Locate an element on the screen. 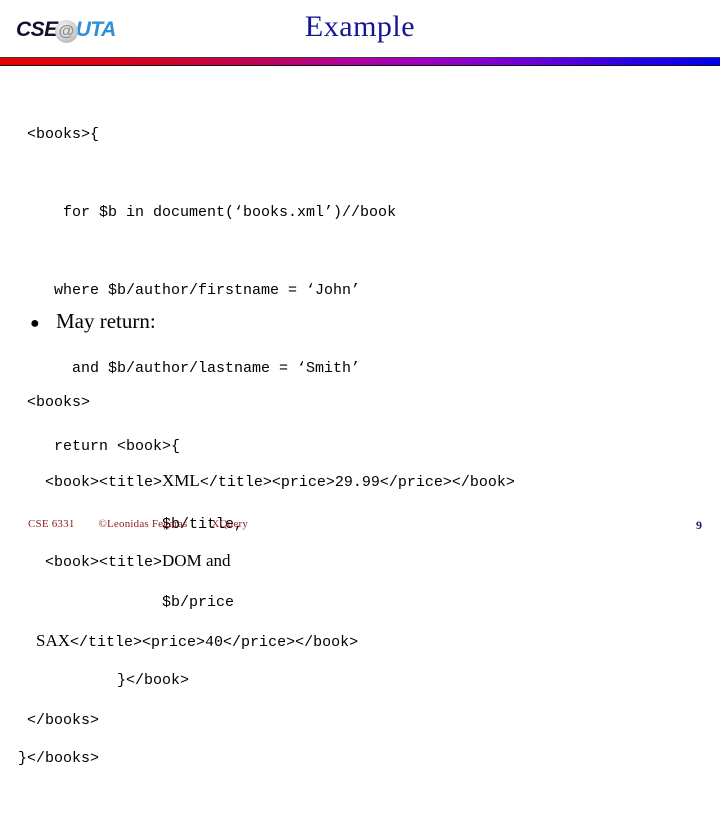 Image resolution: width=720 pixels, height=824 pixels. page-number: 9 is located at coordinates (699, 525).